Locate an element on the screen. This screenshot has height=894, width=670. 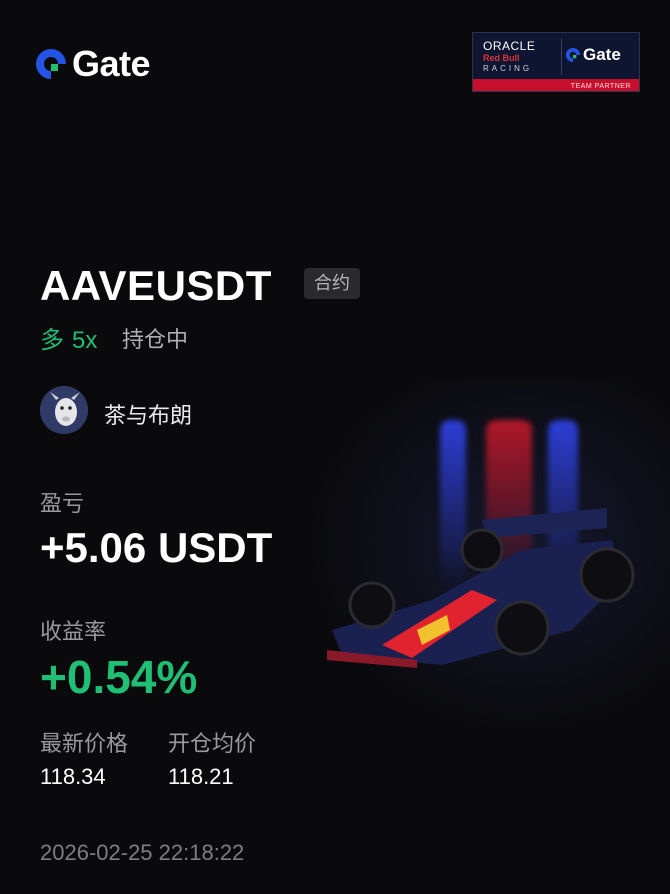
oracle-text: ORACLE is located at coordinates (509, 46).